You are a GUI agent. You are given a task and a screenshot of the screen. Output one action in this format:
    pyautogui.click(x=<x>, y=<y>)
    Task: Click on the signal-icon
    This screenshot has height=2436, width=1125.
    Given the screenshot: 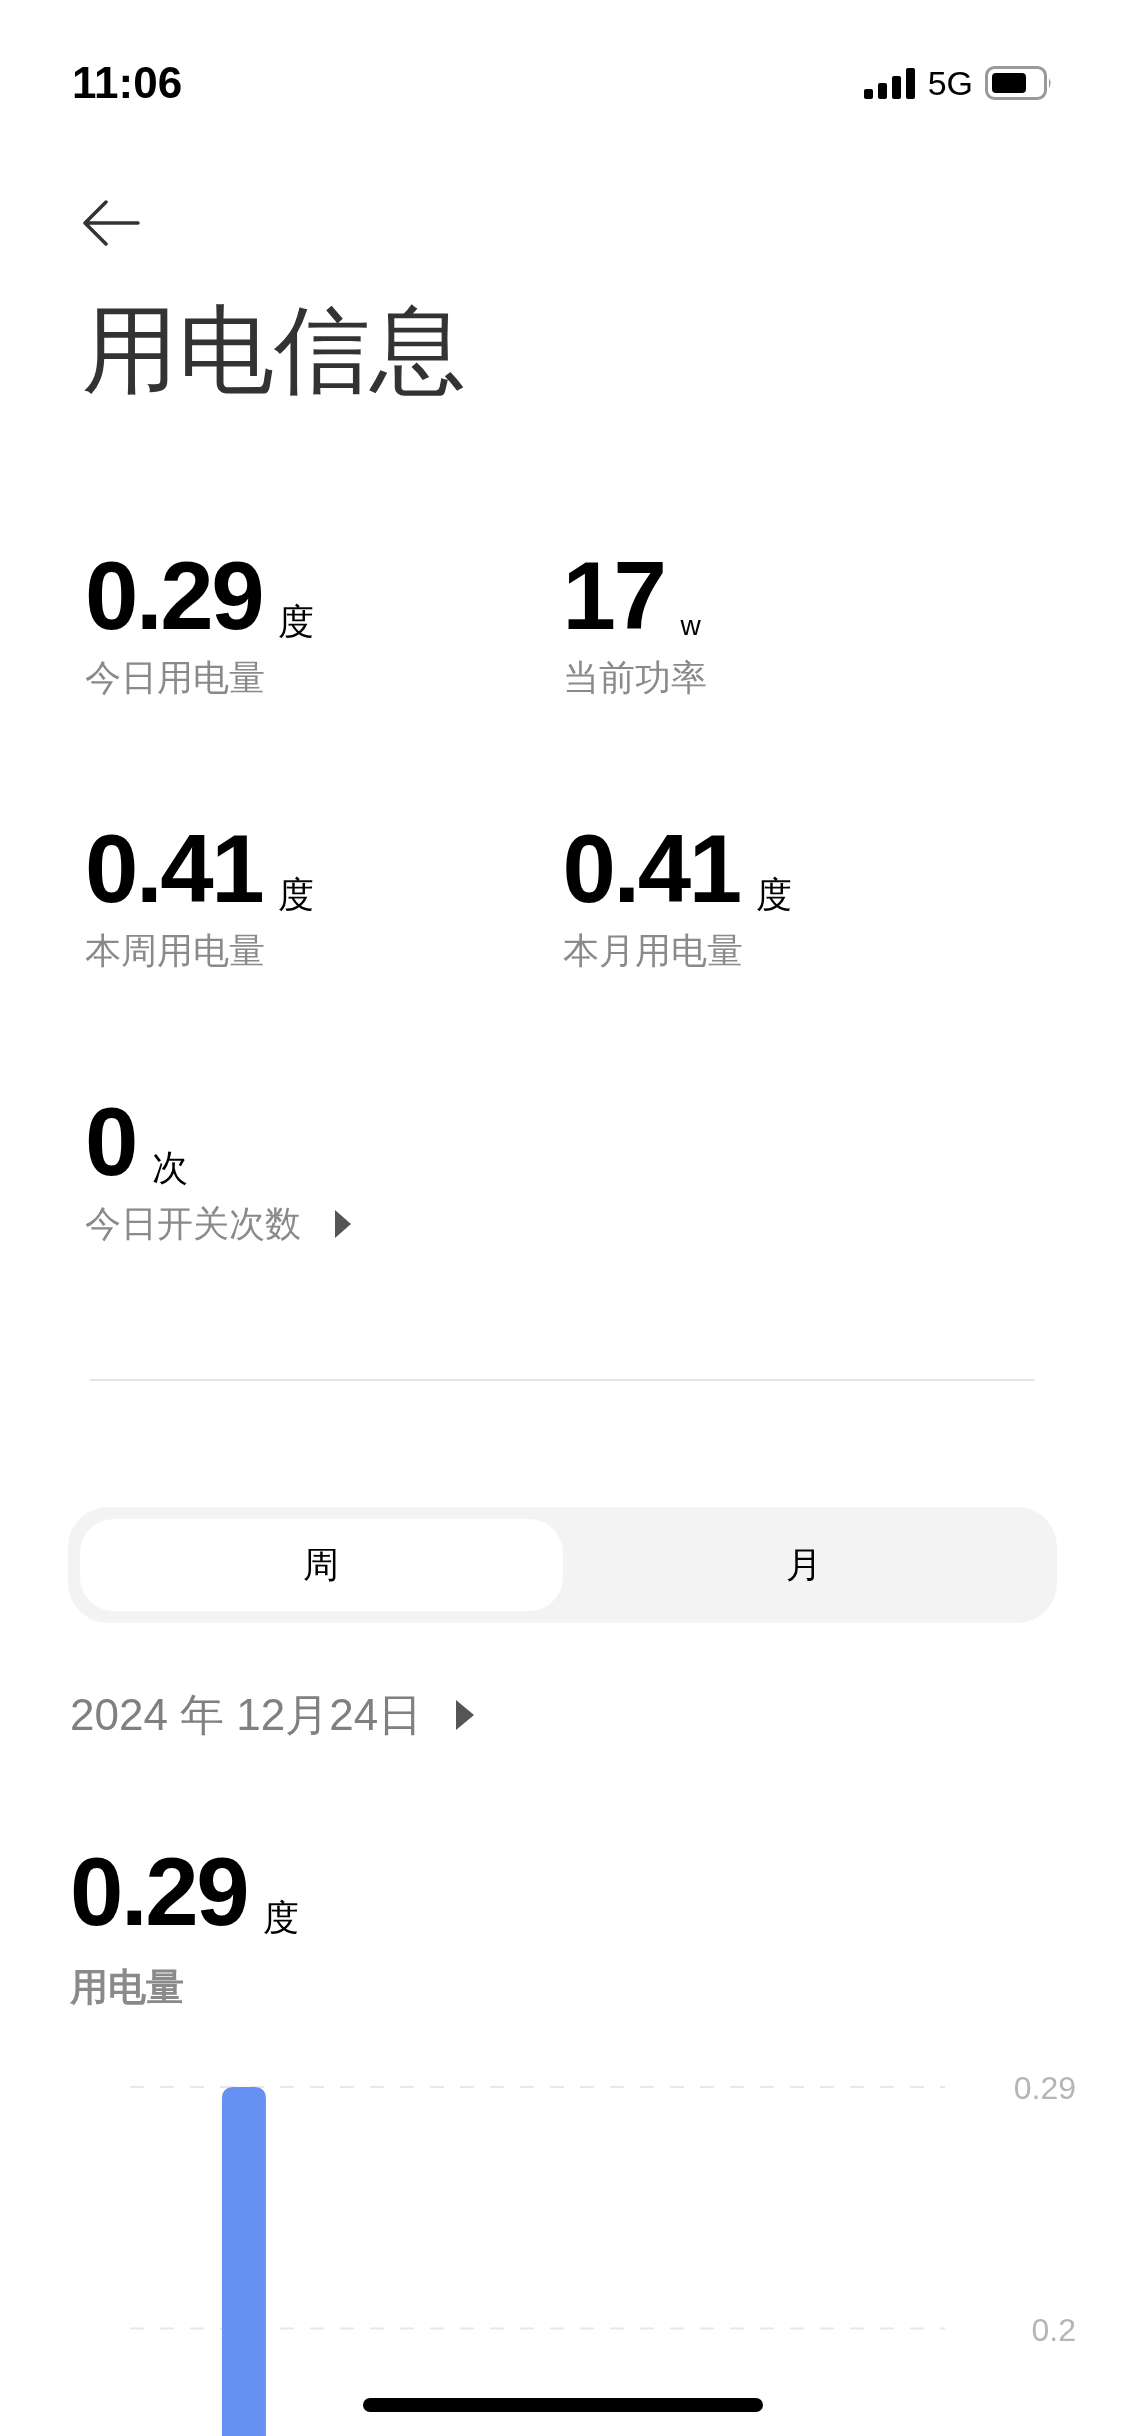 What is the action you would take?
    pyautogui.click(x=889, y=83)
    